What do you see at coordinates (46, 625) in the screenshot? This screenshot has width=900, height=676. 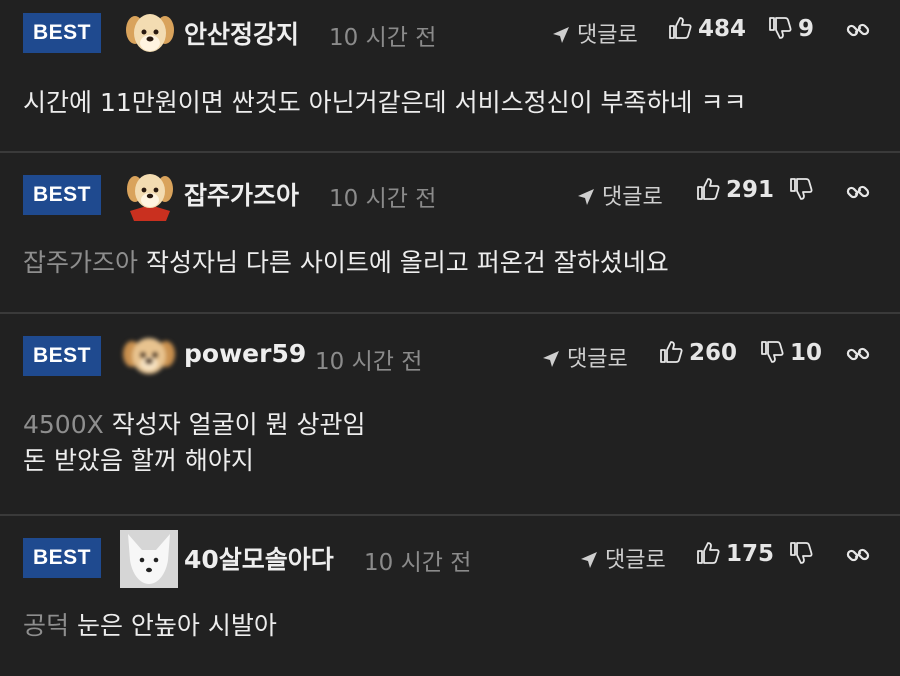 I see `mention-text: 공덕` at bounding box center [46, 625].